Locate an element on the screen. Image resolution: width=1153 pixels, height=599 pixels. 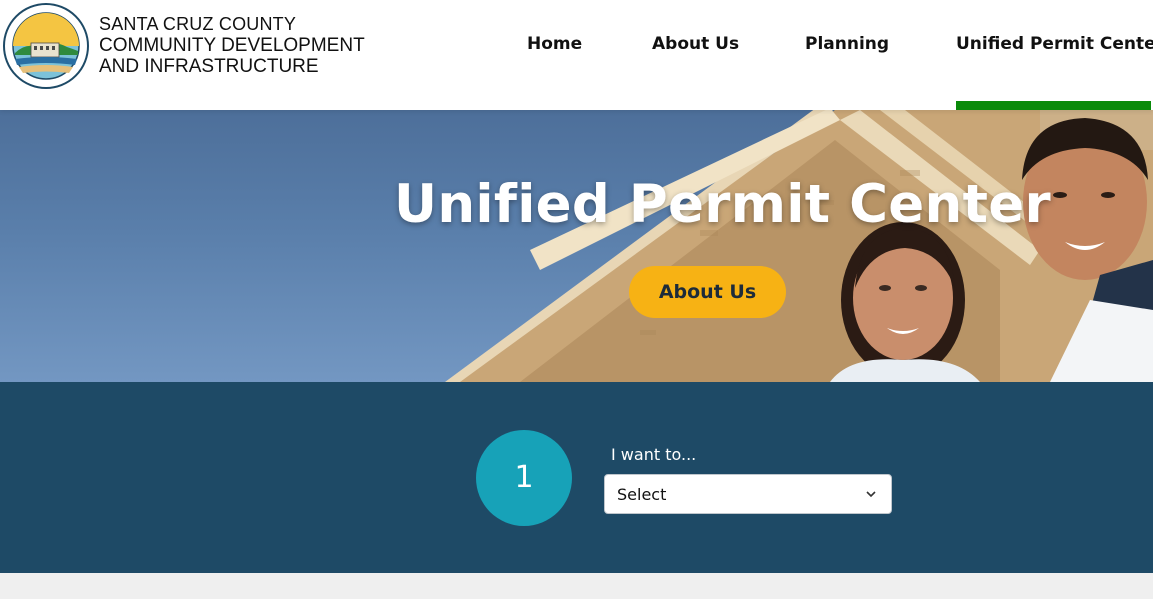
brand-county: SANTA CRUZ COUNTY is located at coordinates (198, 24).